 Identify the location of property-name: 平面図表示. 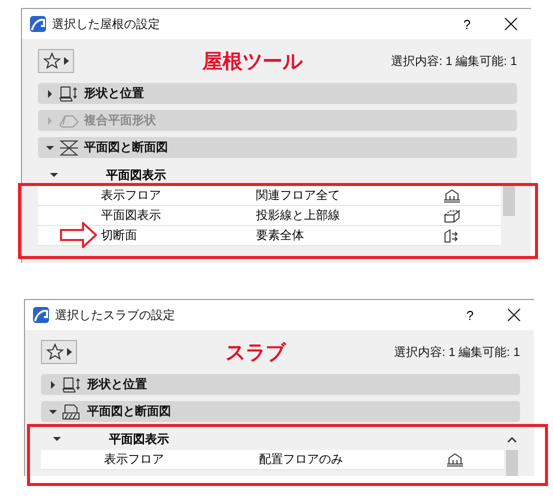
(131, 215).